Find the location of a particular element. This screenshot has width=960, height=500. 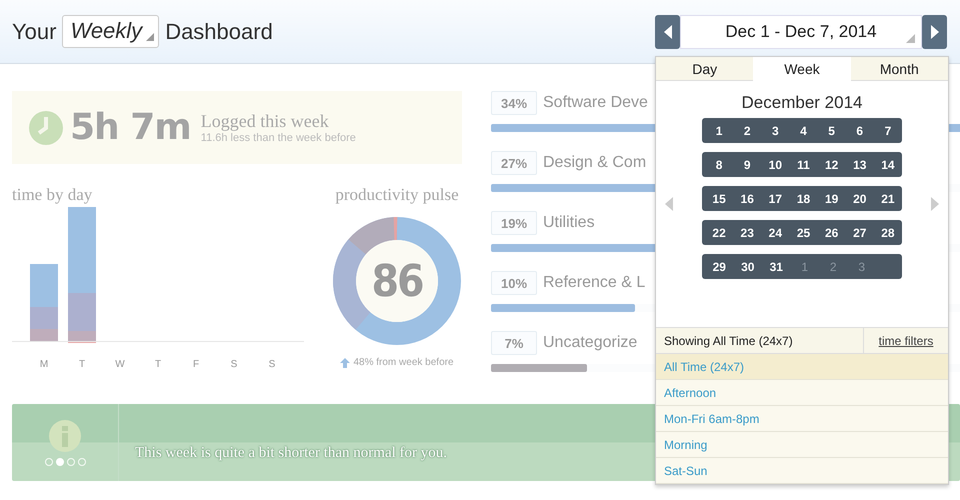

calendar-day: 6 is located at coordinates (860, 131).